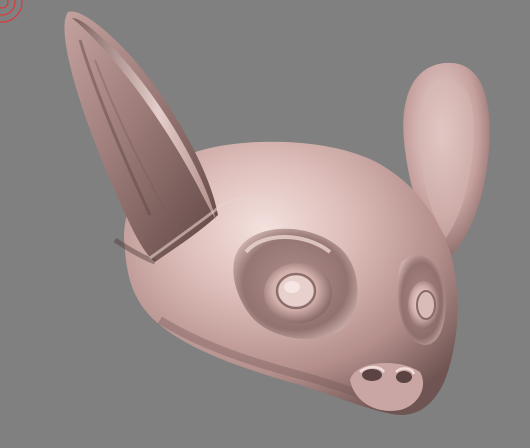  Describe the element at coordinates (298, 293) in the screenshot. I see `left-eye` at that location.